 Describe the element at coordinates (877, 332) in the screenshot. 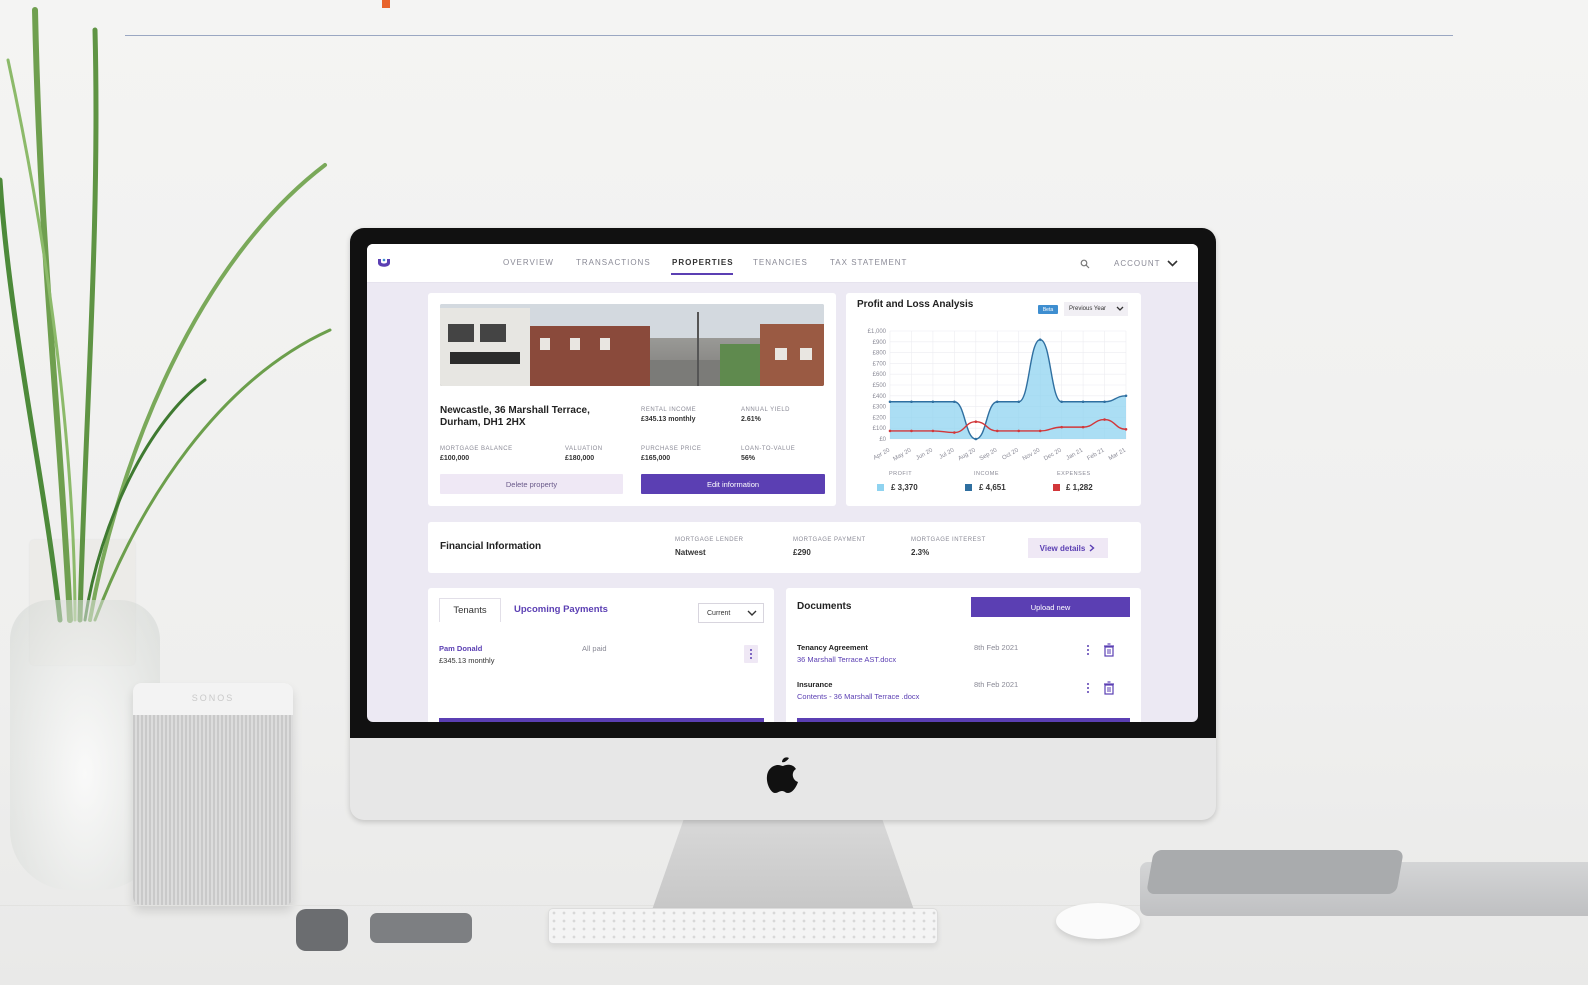

I see `y-tick-label: £1,000` at that location.